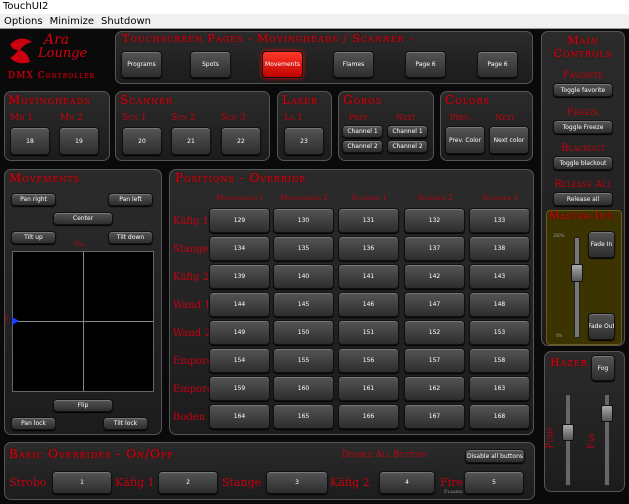 Image resolution: width=629 pixels, height=504 pixels. Describe the element at coordinates (362, 131) in the screenshot. I see `gobo-prev-channel1-button: Channel 1` at that location.